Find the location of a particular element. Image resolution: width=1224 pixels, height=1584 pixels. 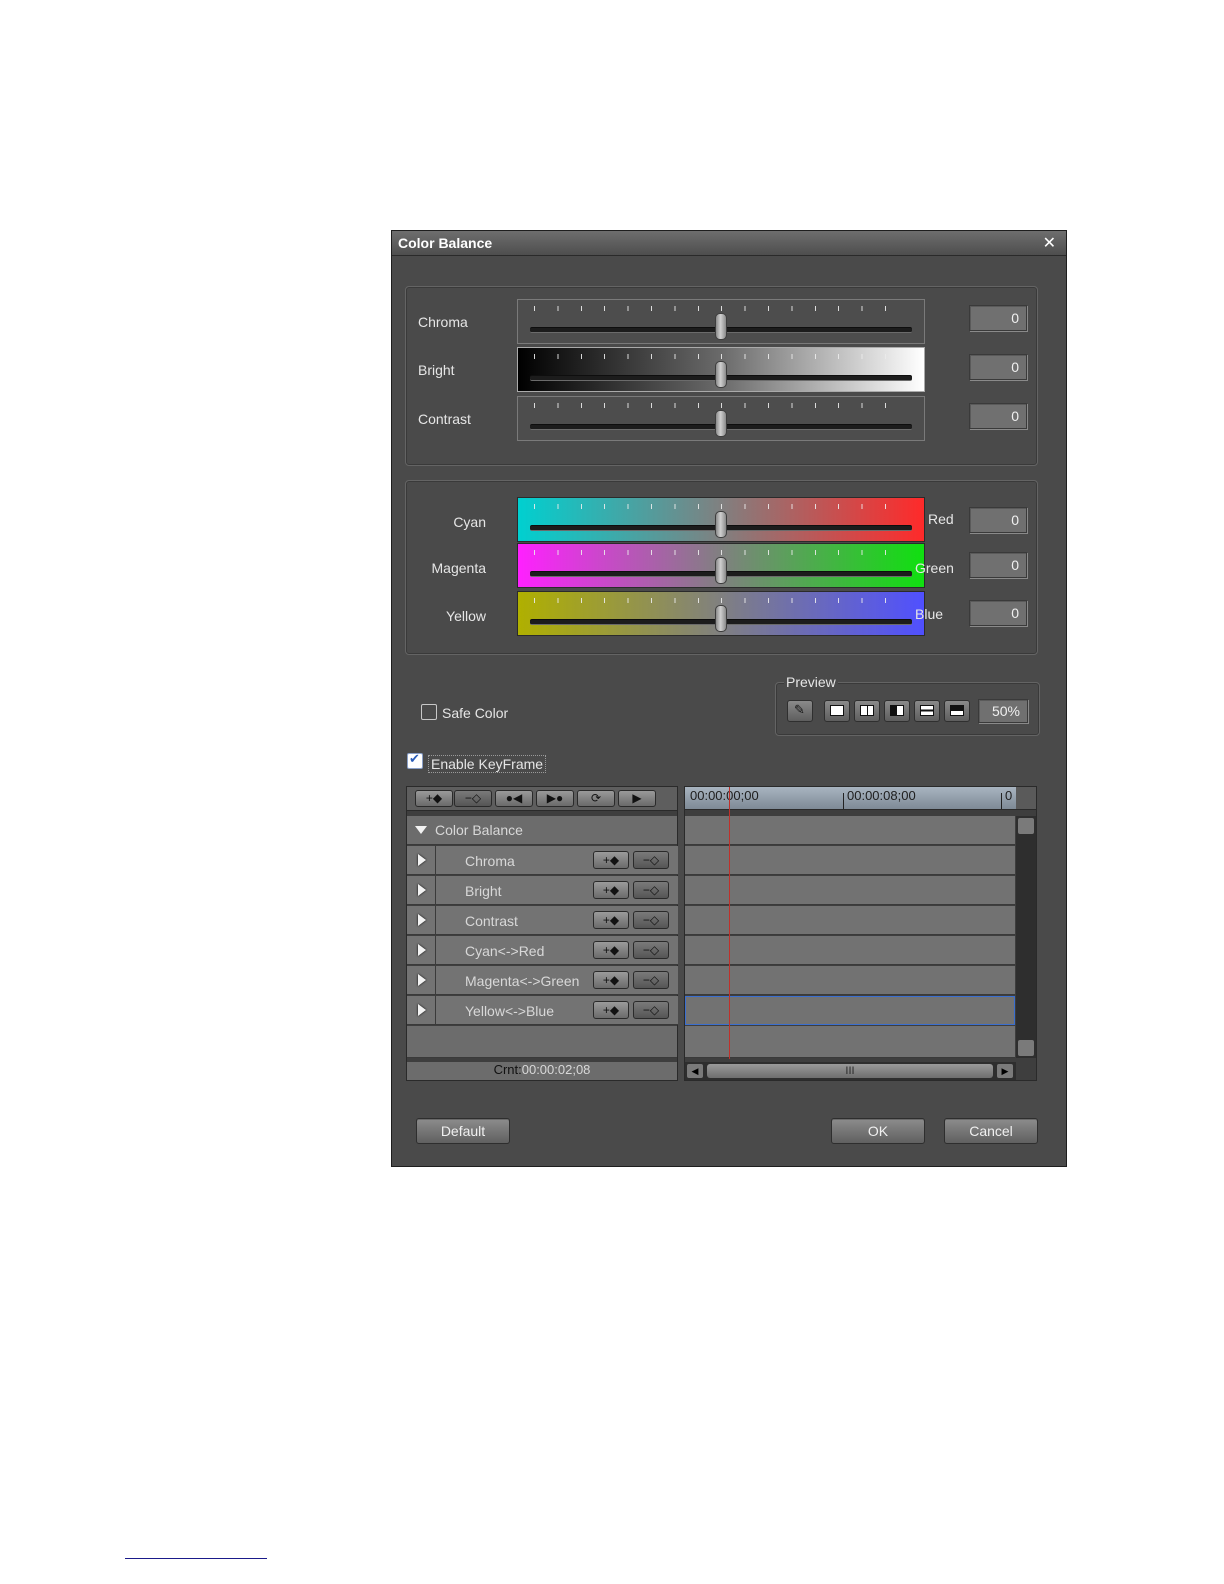

preview-split-top-button is located at coordinates (957, 711).